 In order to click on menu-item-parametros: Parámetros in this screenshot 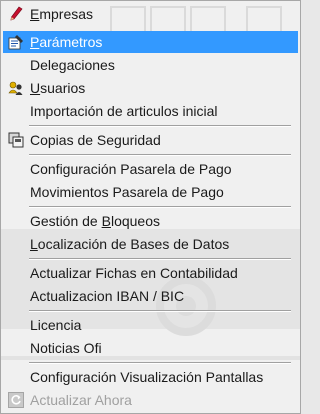, I will do `click(150, 42)`.